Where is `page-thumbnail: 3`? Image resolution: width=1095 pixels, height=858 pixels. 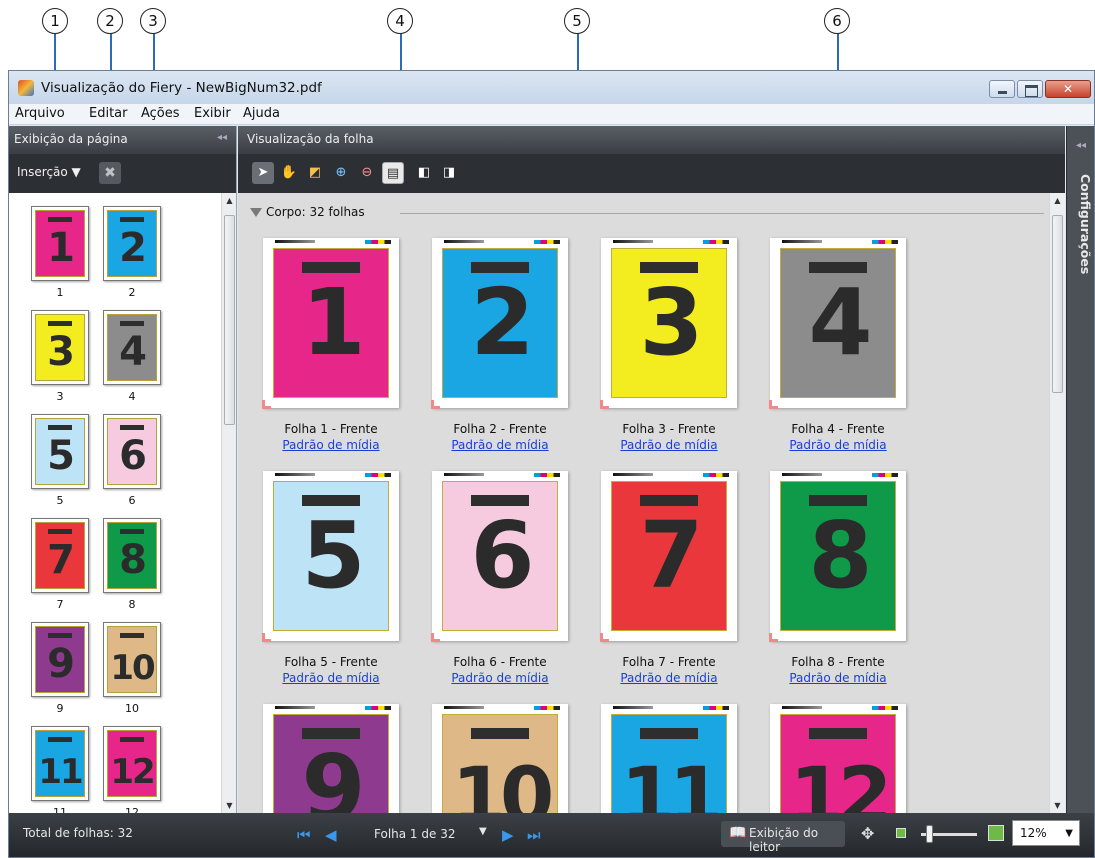
page-thumbnail: 3 is located at coordinates (60, 347).